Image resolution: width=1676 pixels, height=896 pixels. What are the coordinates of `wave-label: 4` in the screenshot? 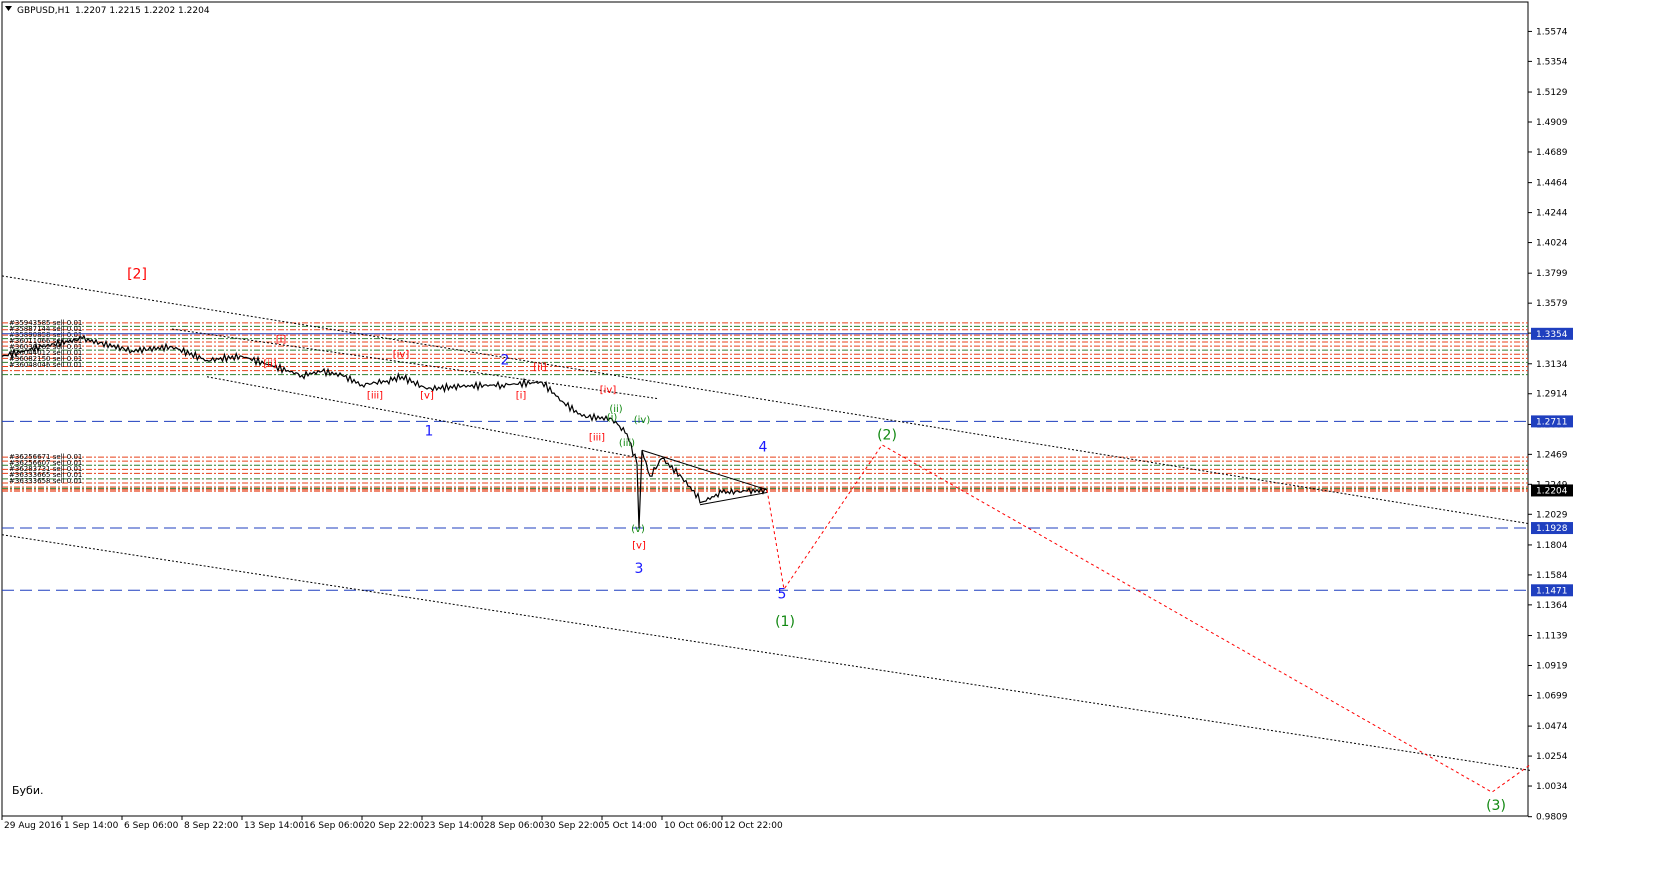 It's located at (763, 448).